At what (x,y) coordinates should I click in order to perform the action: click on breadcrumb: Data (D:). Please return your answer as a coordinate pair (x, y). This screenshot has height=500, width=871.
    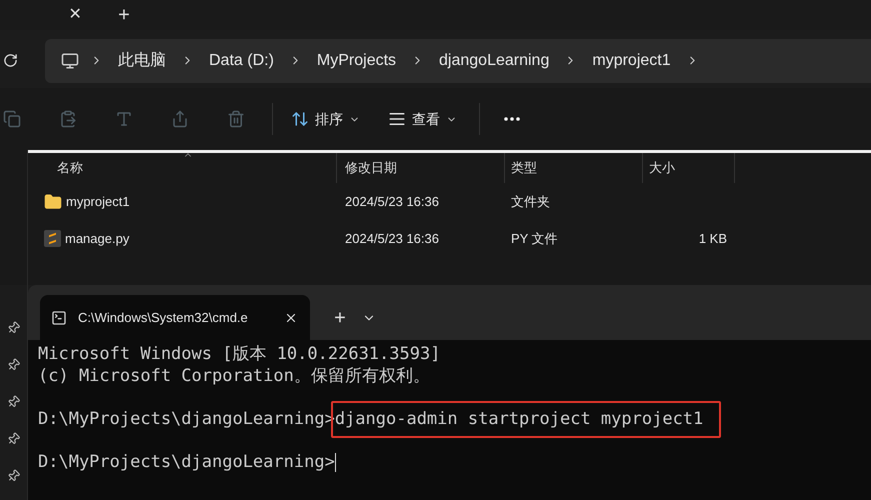
    Looking at the image, I should click on (241, 60).